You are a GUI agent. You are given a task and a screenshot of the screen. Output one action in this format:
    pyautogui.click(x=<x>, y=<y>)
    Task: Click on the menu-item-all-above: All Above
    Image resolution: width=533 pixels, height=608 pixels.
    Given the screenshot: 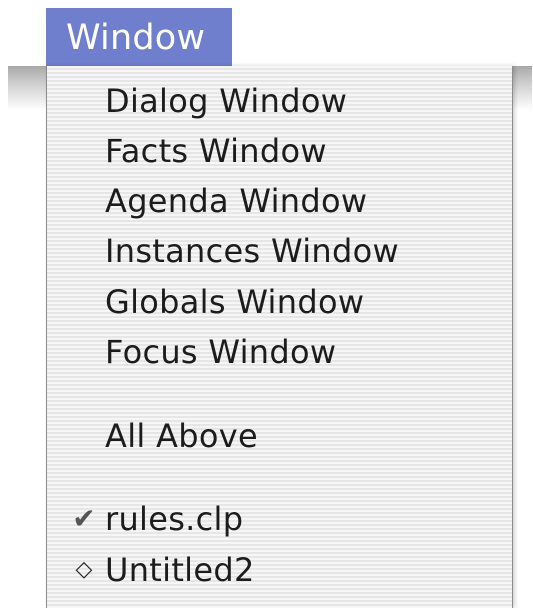 What is the action you would take?
    pyautogui.click(x=181, y=436)
    